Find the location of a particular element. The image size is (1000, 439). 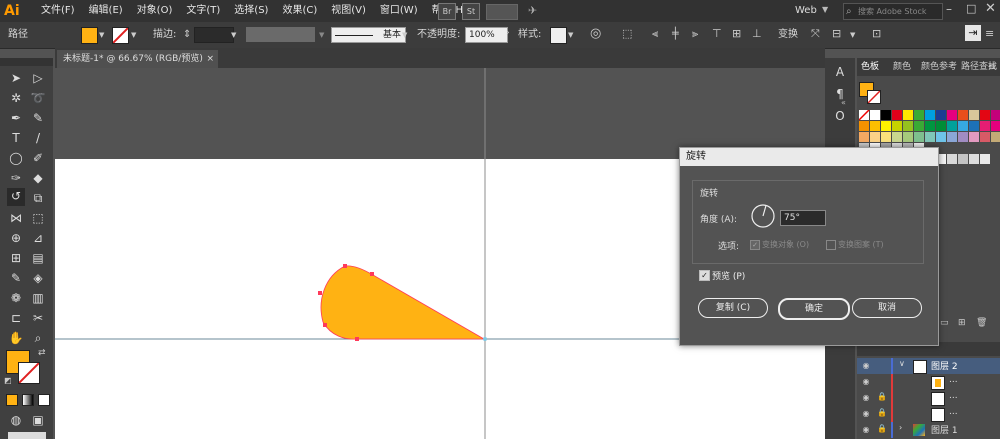

new-color-group-icon: ▭ is located at coordinates (944, 323).